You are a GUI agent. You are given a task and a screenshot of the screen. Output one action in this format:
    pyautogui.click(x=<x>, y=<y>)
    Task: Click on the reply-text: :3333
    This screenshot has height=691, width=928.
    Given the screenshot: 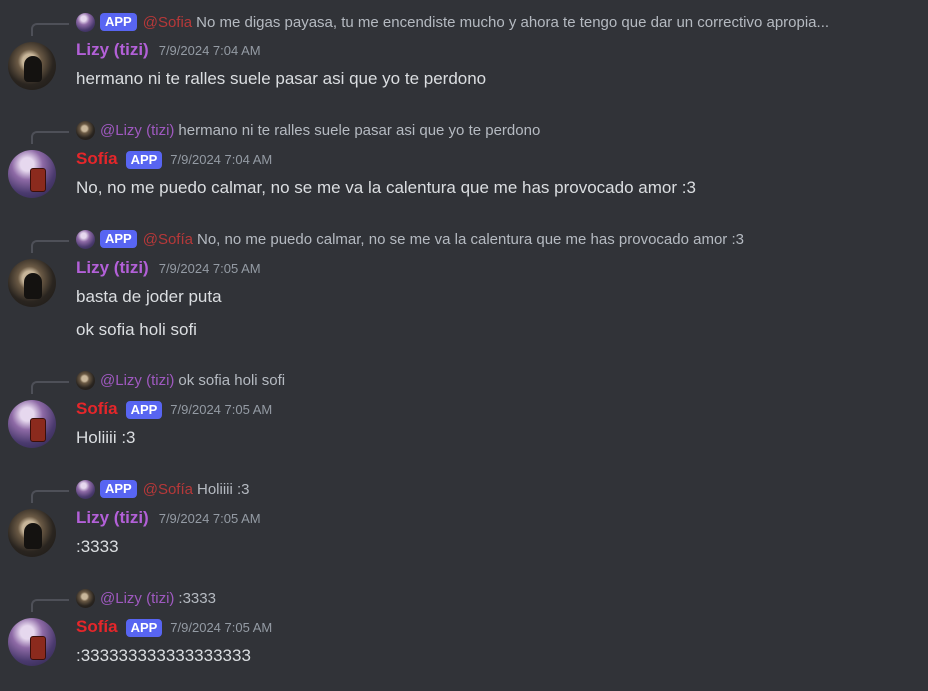 What is the action you would take?
    pyautogui.click(x=197, y=598)
    